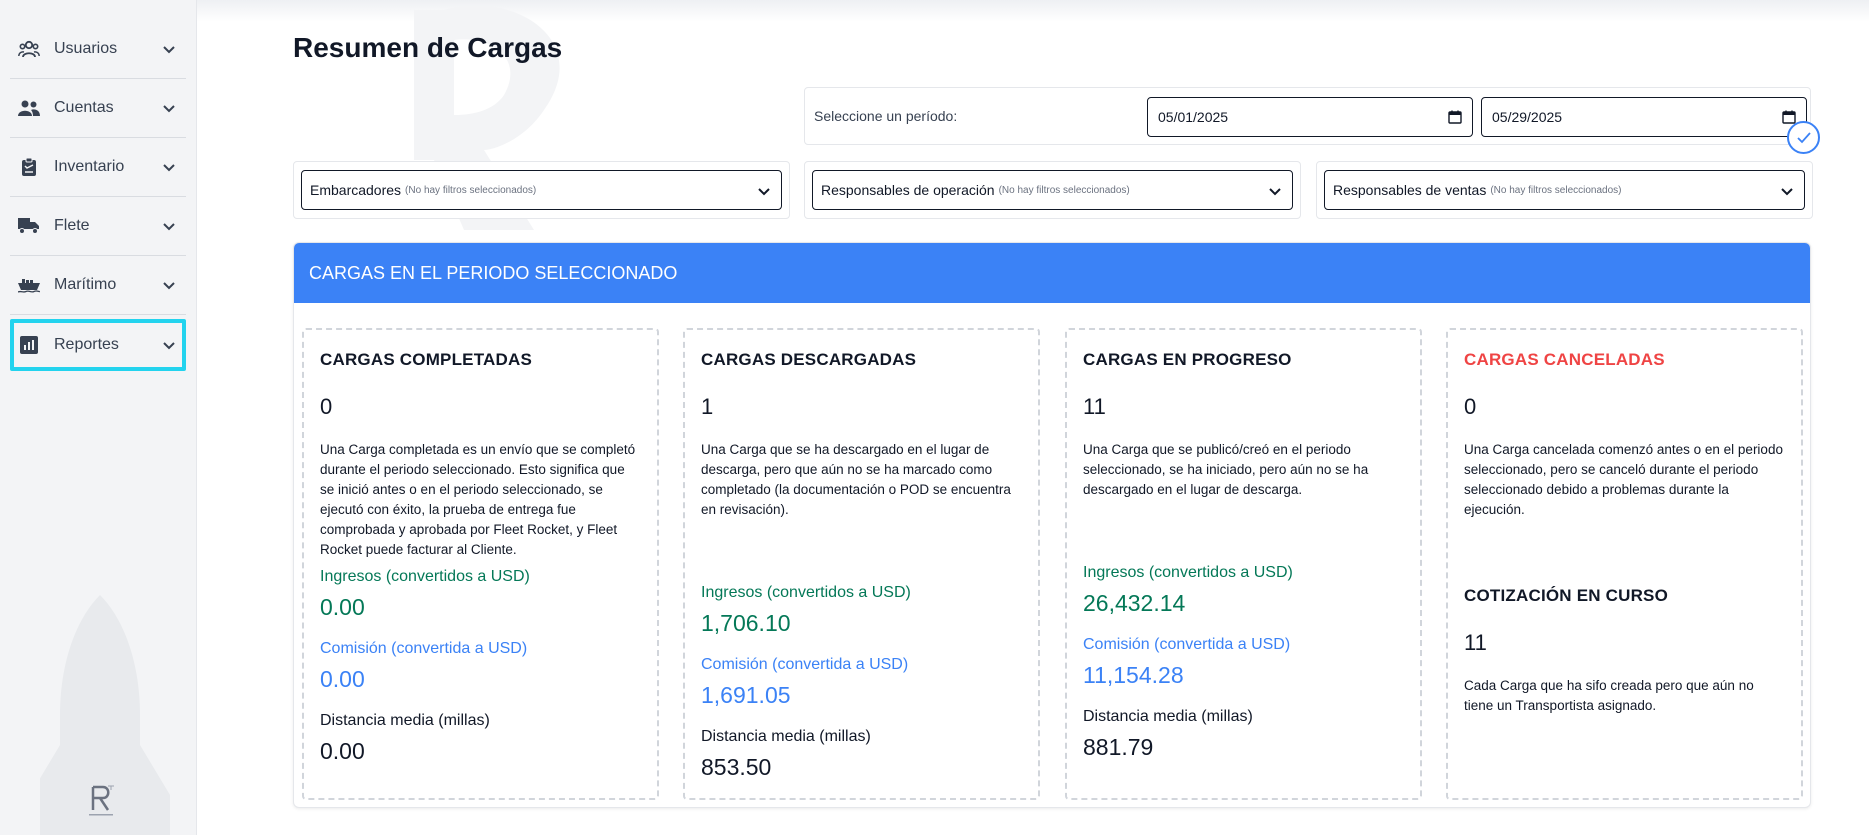 The width and height of the screenshot is (1869, 835). Describe the element at coordinates (1410, 190) in the screenshot. I see `filter-label: Responsables de ventas` at that location.